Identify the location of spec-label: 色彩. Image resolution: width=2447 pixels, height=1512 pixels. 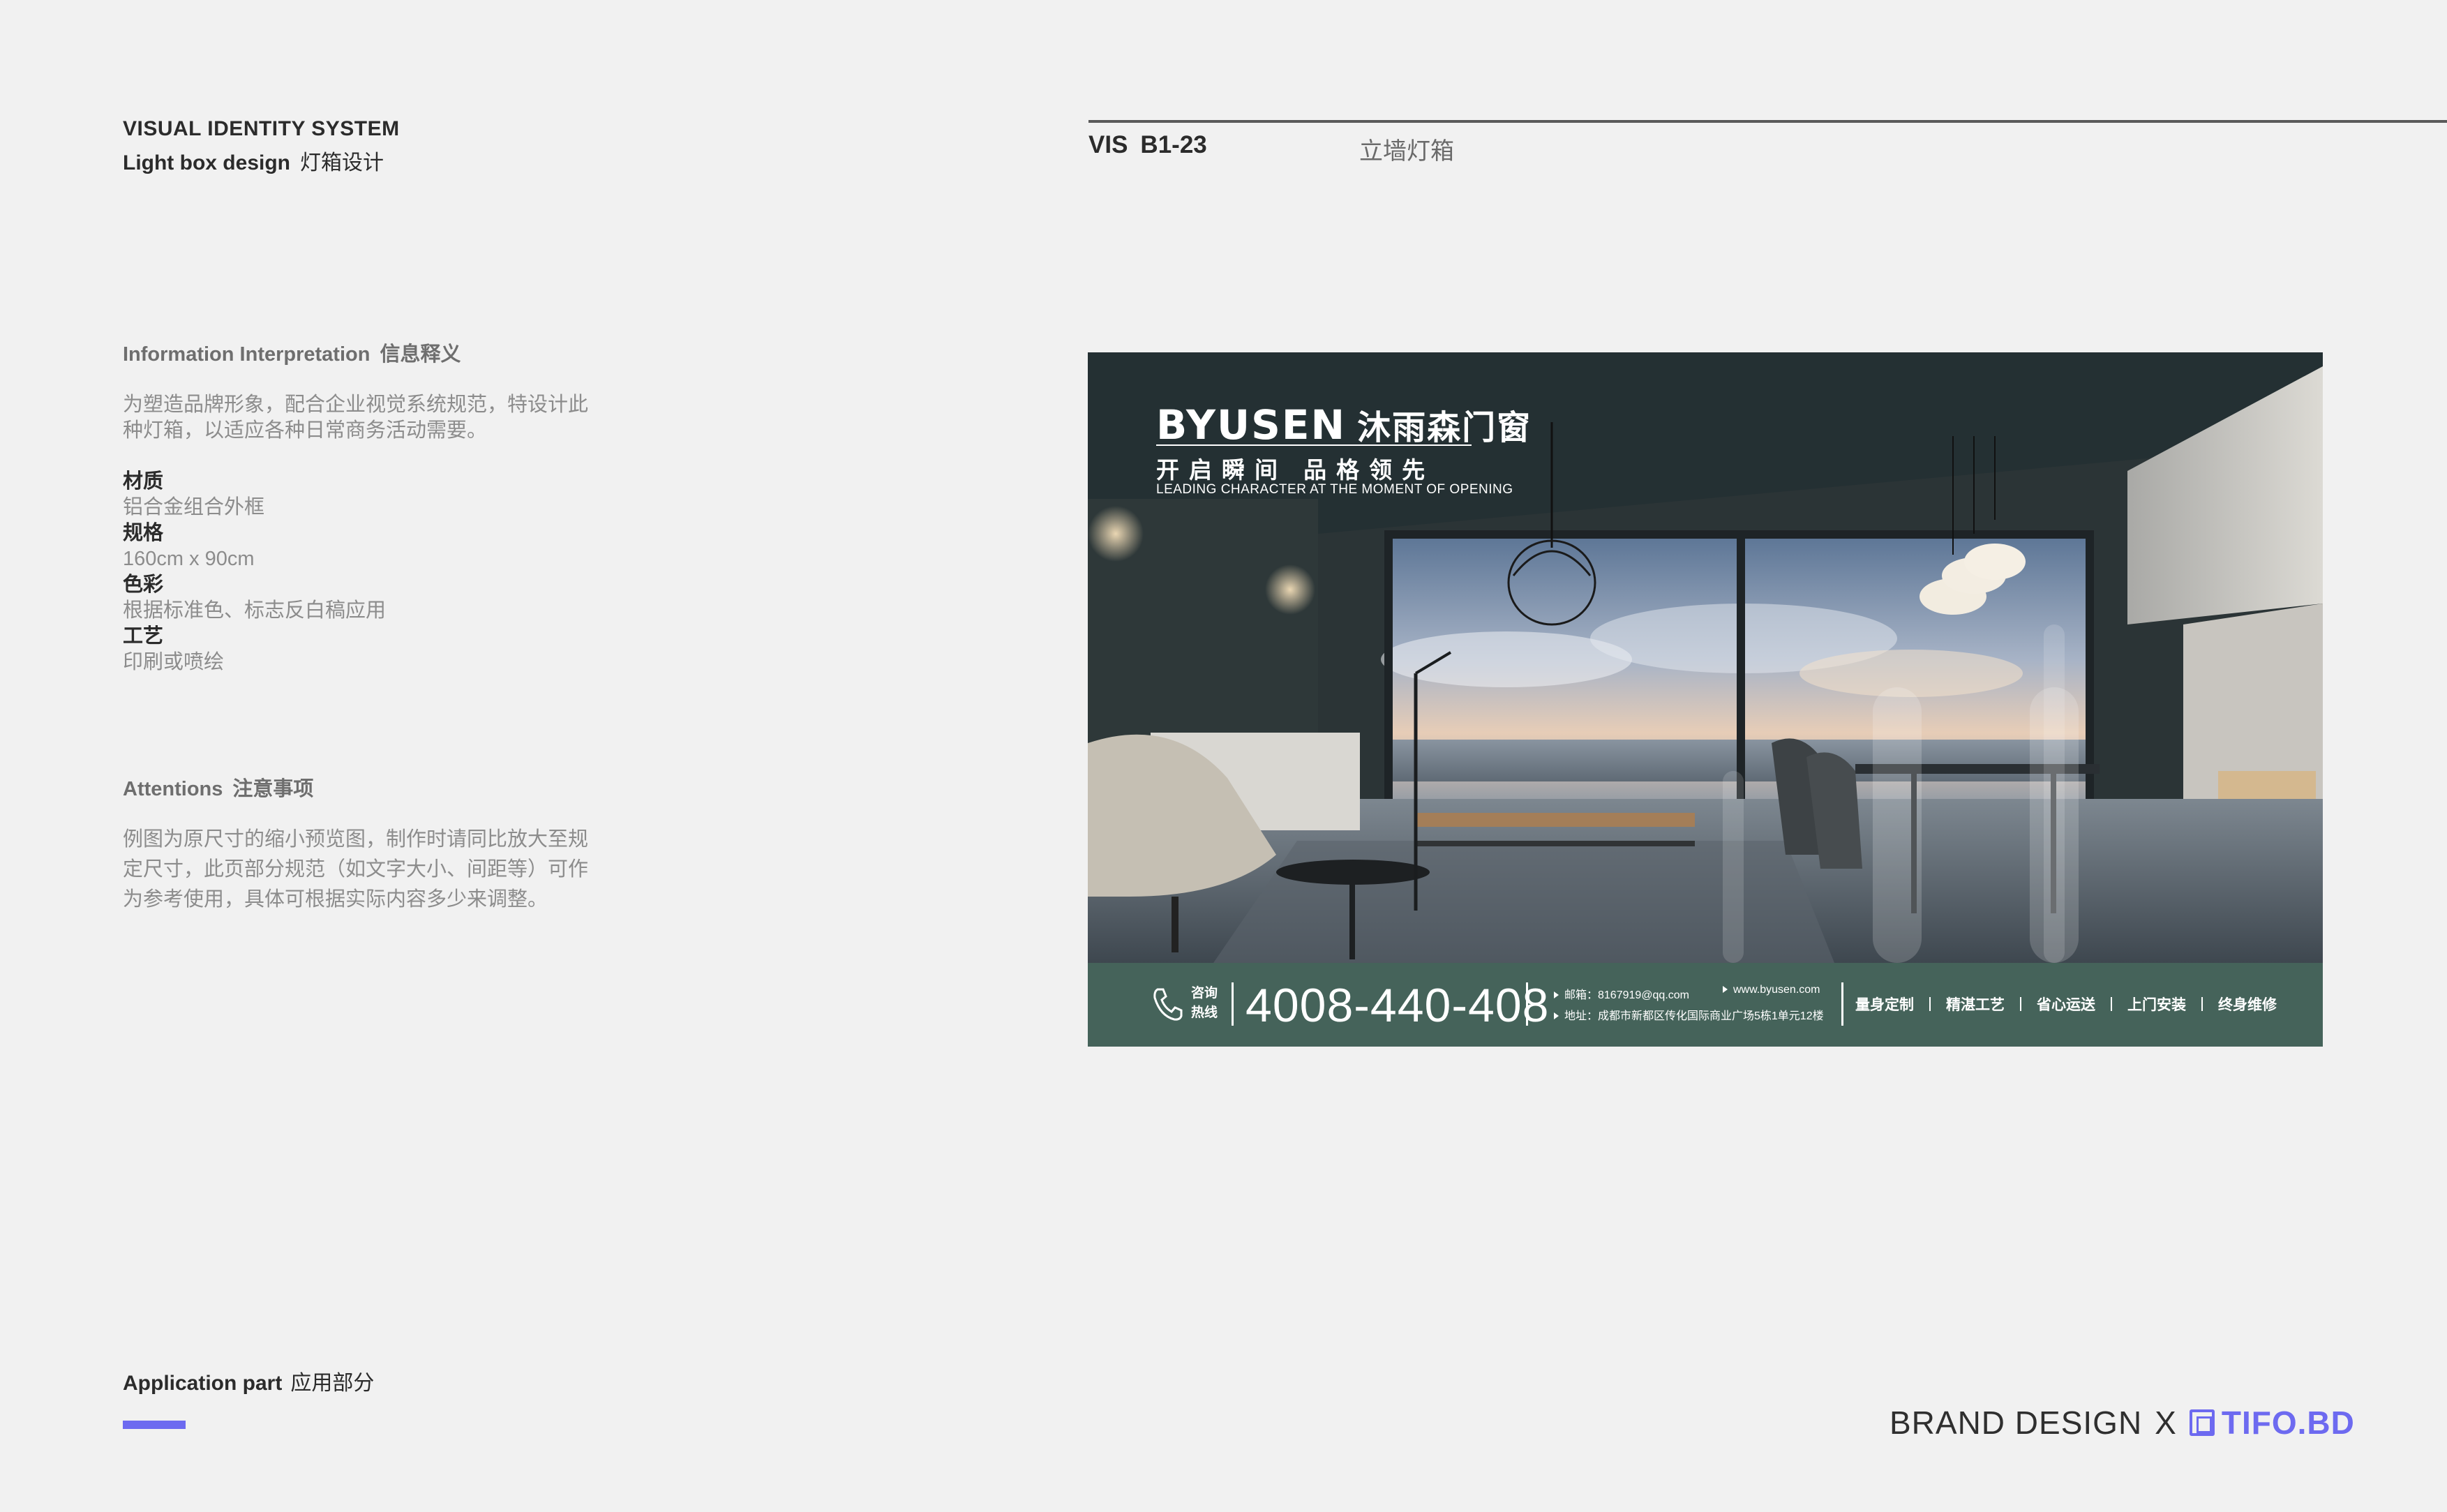
(143, 585).